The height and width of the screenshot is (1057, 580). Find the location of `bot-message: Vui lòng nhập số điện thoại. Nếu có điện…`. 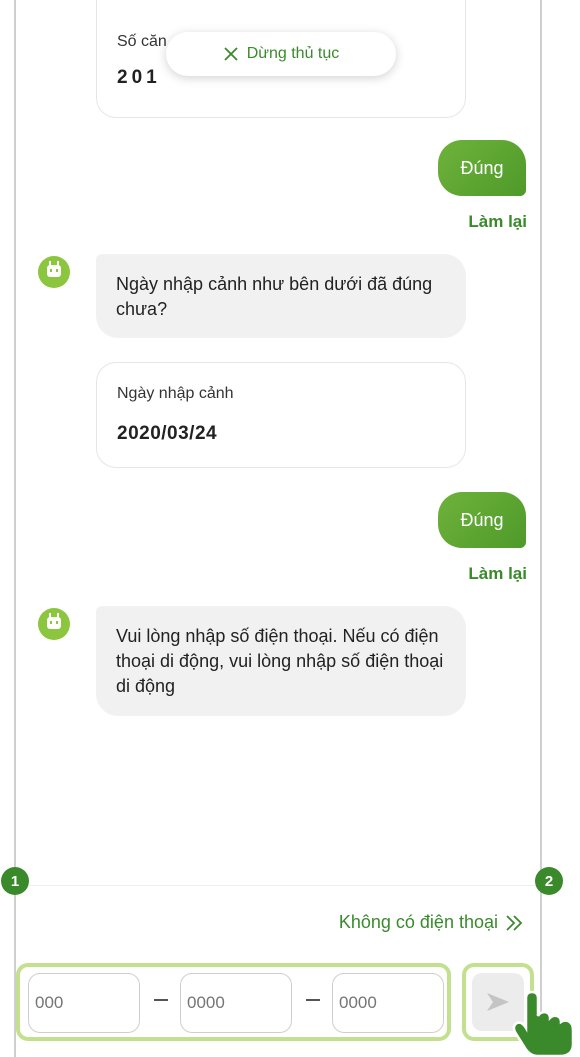

bot-message: Vui lòng nhập số điện thoại. Nếu có điện… is located at coordinates (281, 661).